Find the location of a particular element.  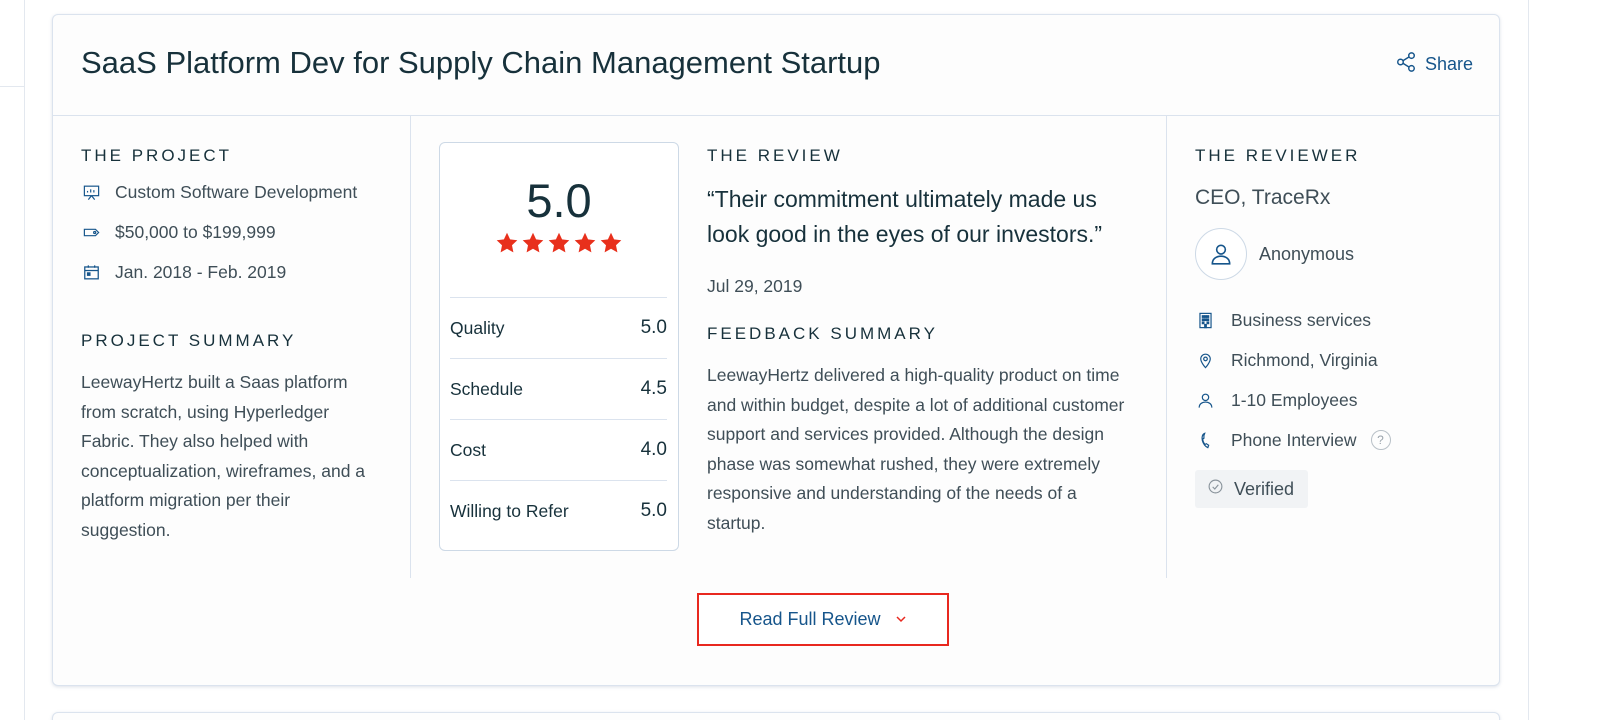

reviewer-identity: Anonymous is located at coordinates (1274, 254).